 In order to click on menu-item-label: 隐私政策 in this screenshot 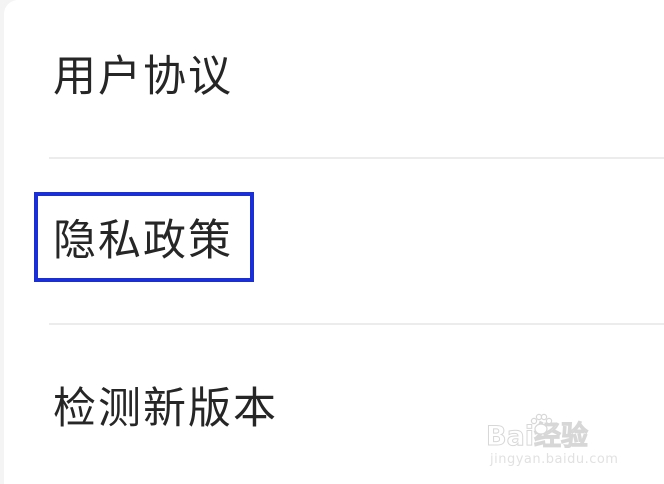, I will do `click(143, 241)`.